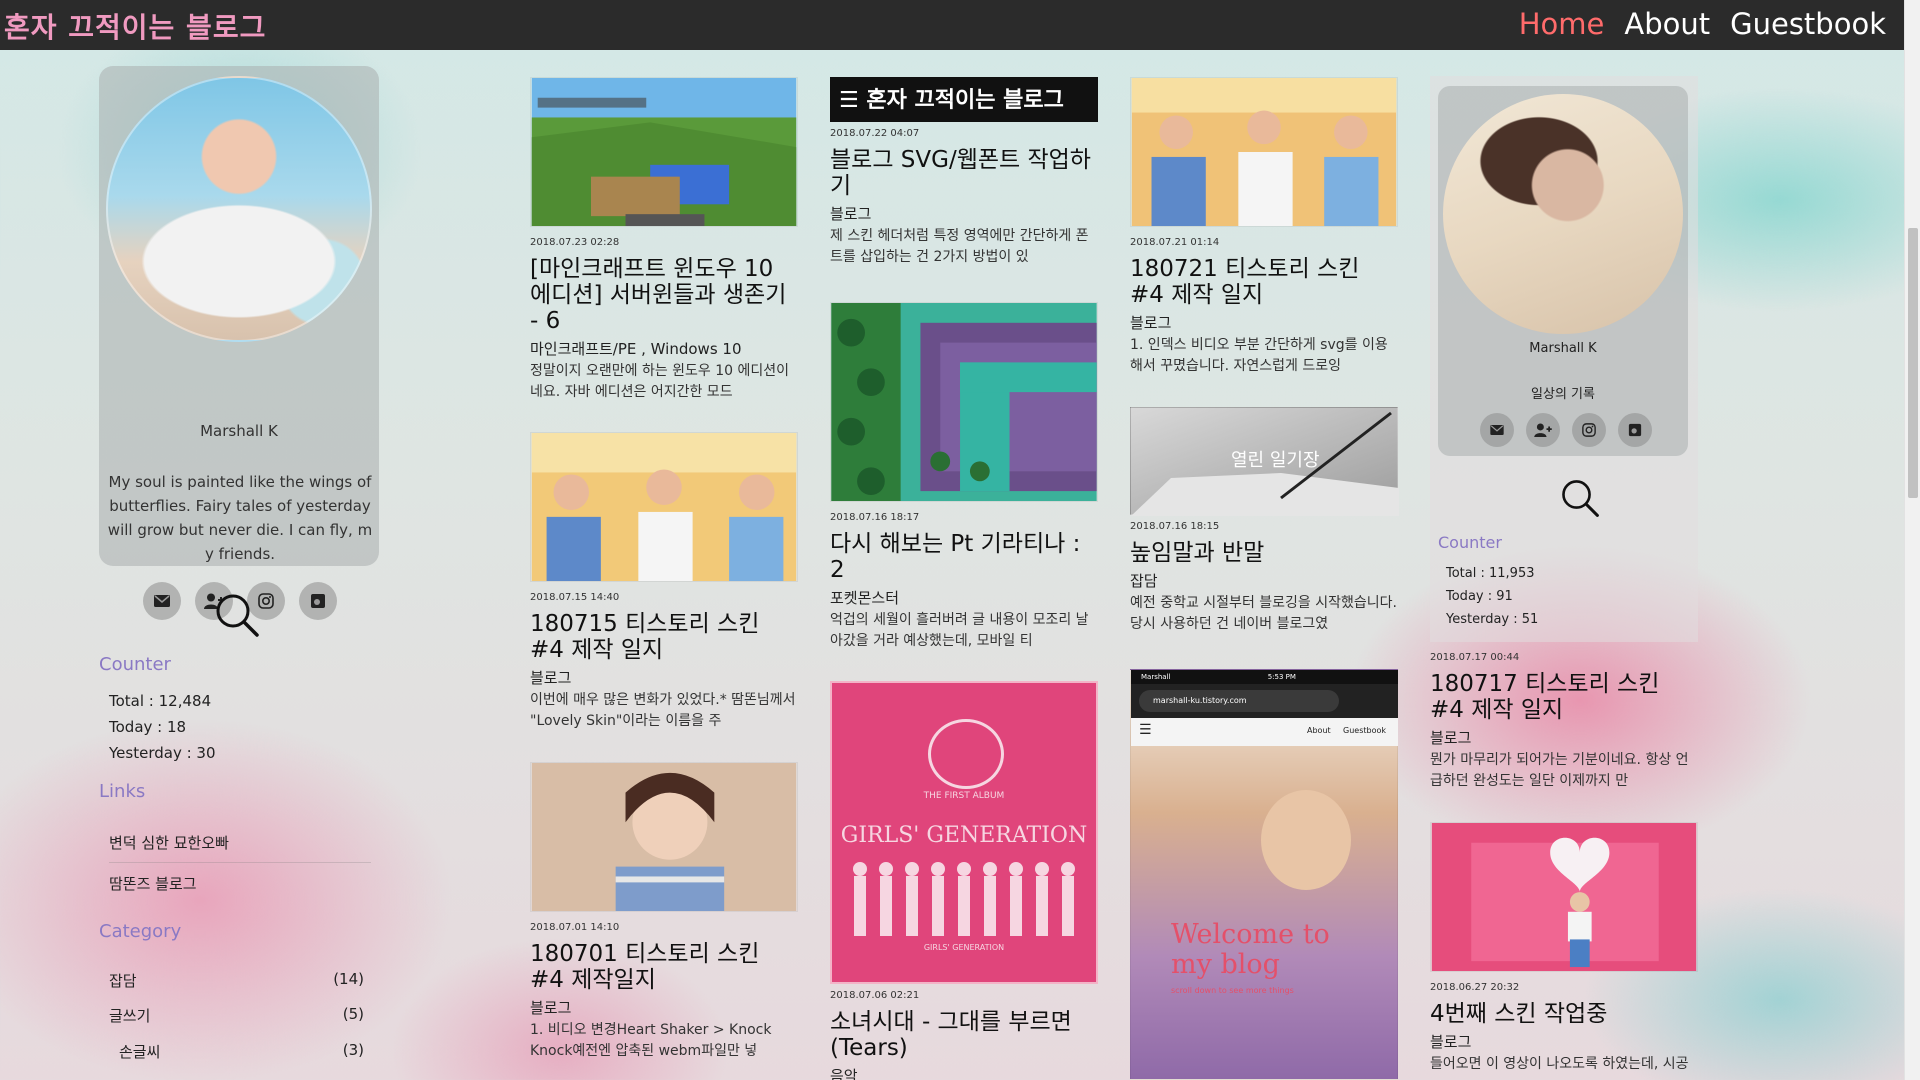 The height and width of the screenshot is (1080, 1920). I want to click on post-date: 2018.07.15 14:40, so click(575, 597).